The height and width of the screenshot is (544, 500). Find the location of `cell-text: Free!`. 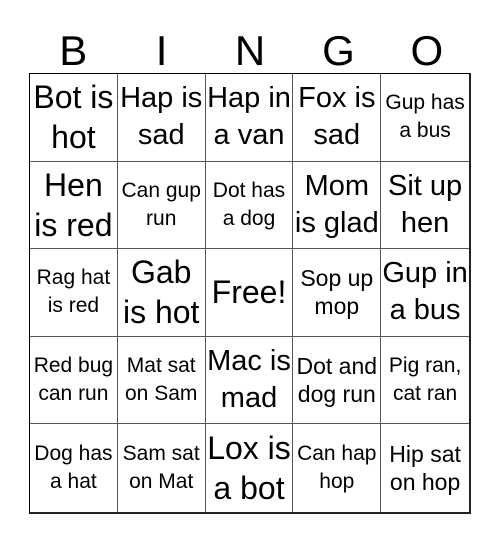

cell-text: Free! is located at coordinates (249, 292).